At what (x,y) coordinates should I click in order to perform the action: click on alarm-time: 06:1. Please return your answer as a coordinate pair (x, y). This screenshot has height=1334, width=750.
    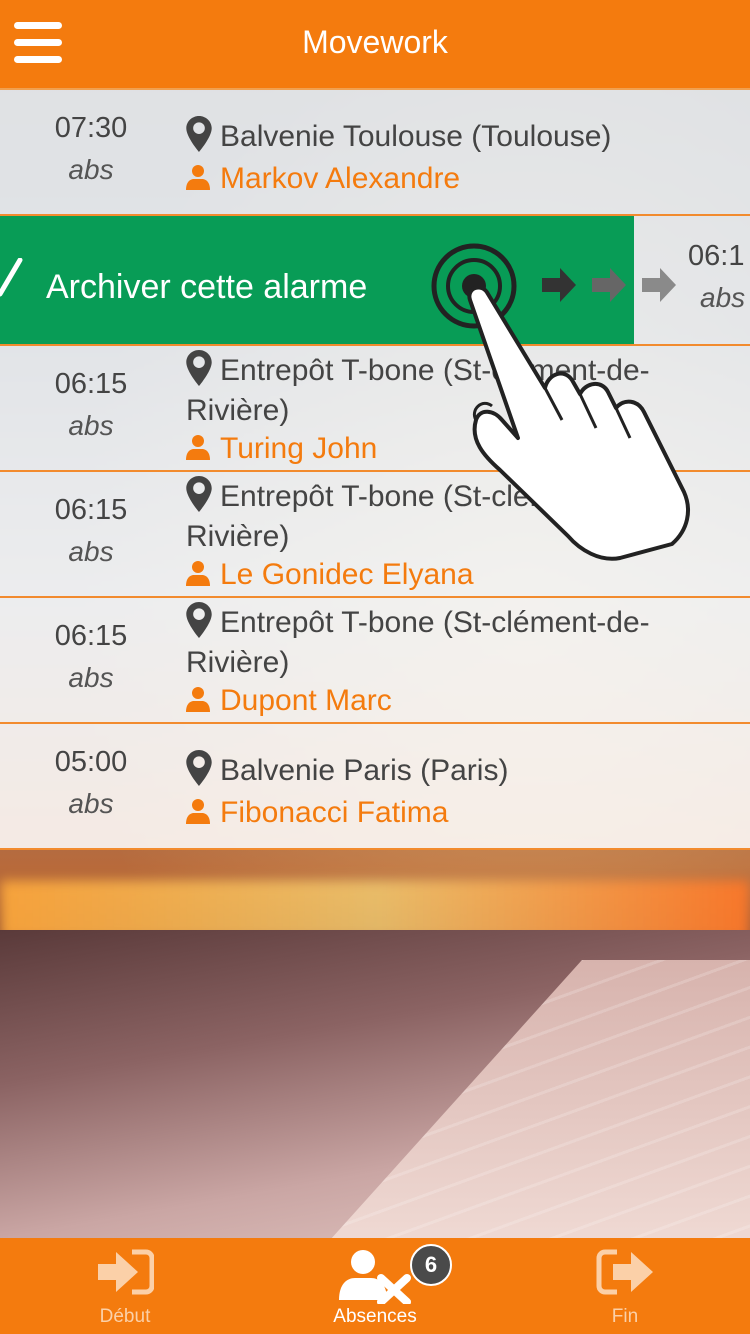
    Looking at the image, I should click on (716, 256).